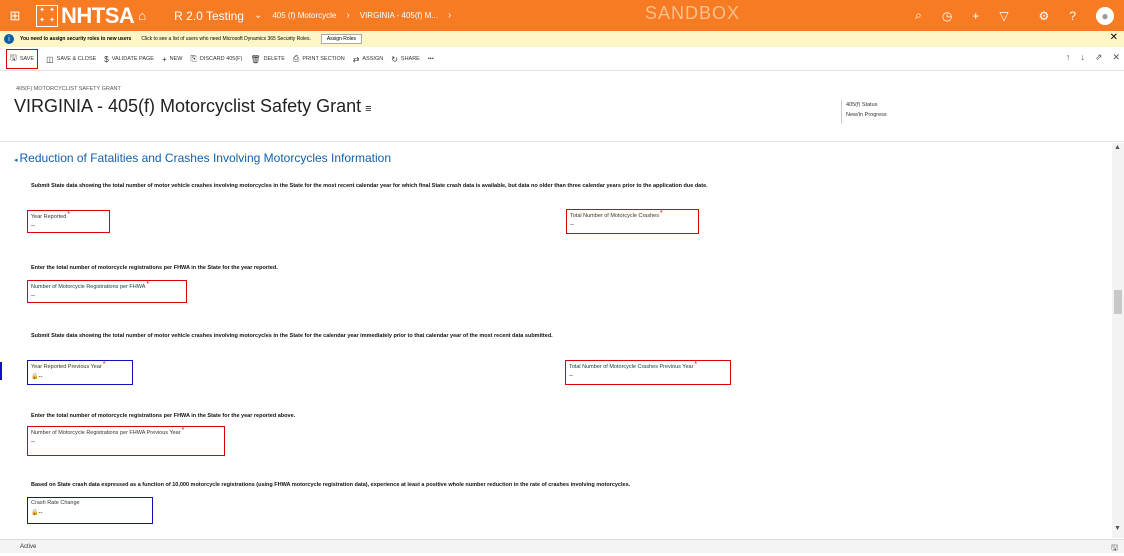  What do you see at coordinates (368, 109) in the screenshot?
I see `form-selector-icon: ≡` at bounding box center [368, 109].